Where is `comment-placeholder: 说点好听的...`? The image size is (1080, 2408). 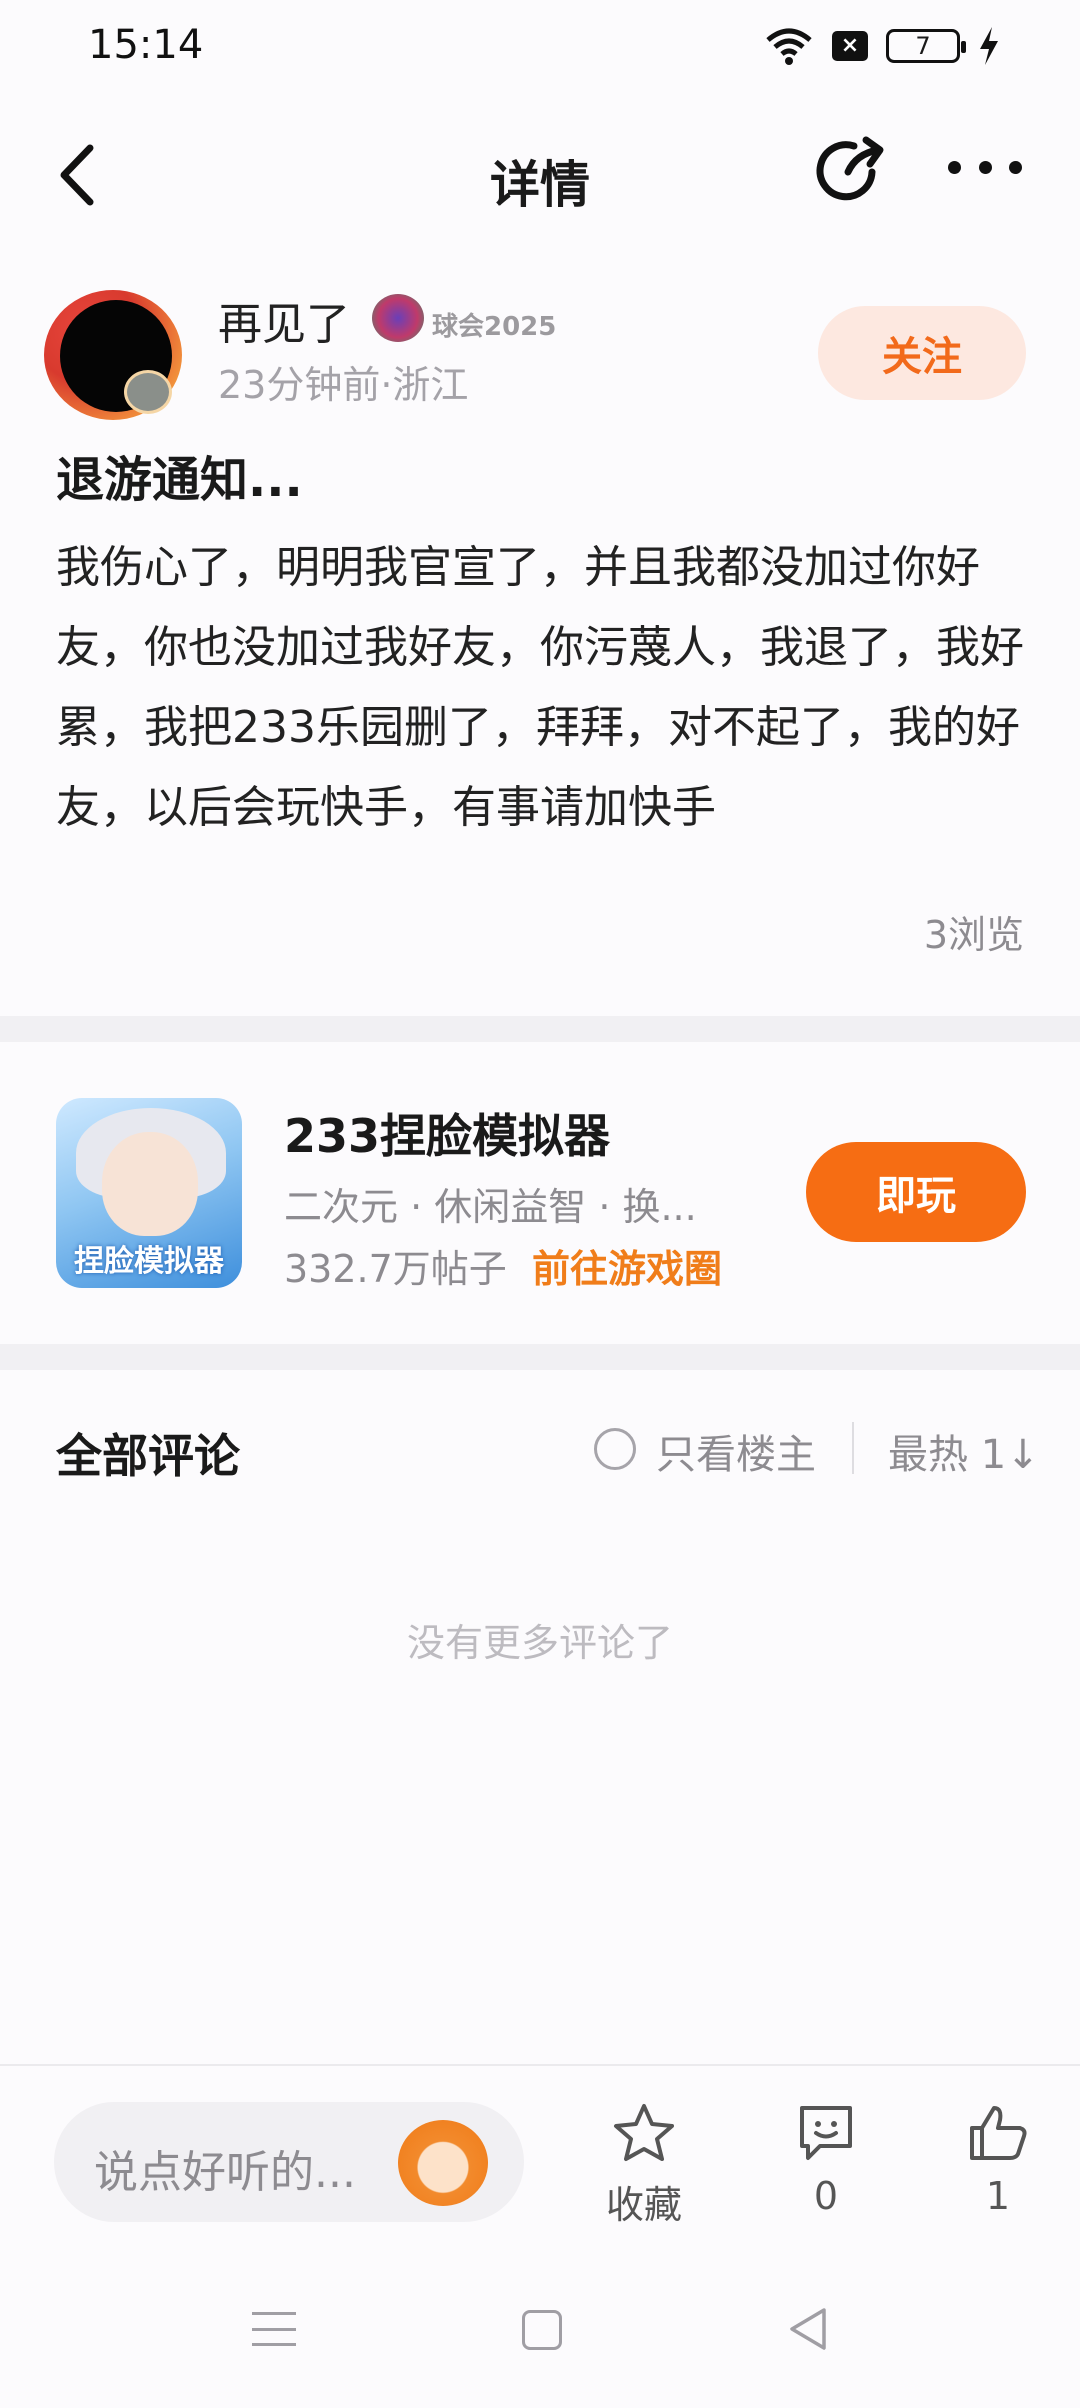 comment-placeholder: 说点好听的... is located at coordinates (225, 2168).